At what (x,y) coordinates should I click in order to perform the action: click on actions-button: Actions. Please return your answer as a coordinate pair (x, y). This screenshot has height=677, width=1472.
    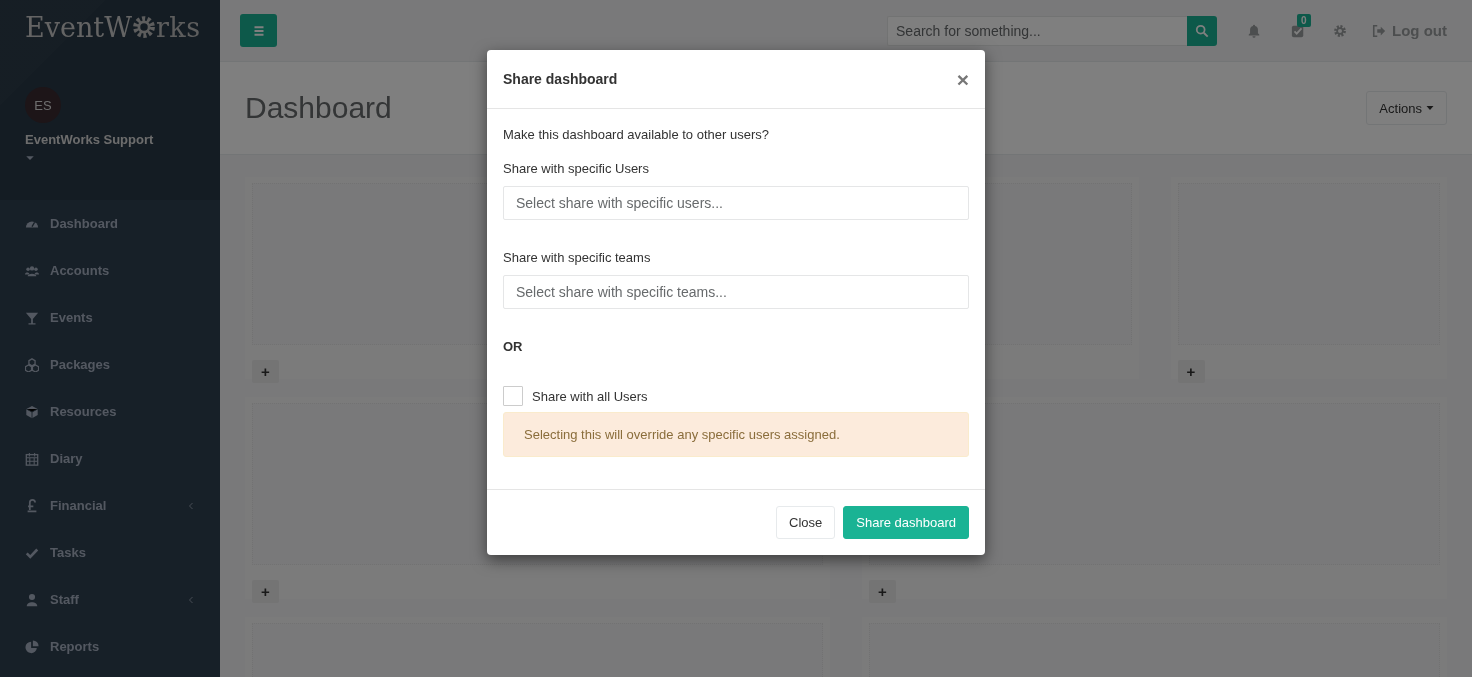
    Looking at the image, I should click on (1406, 108).